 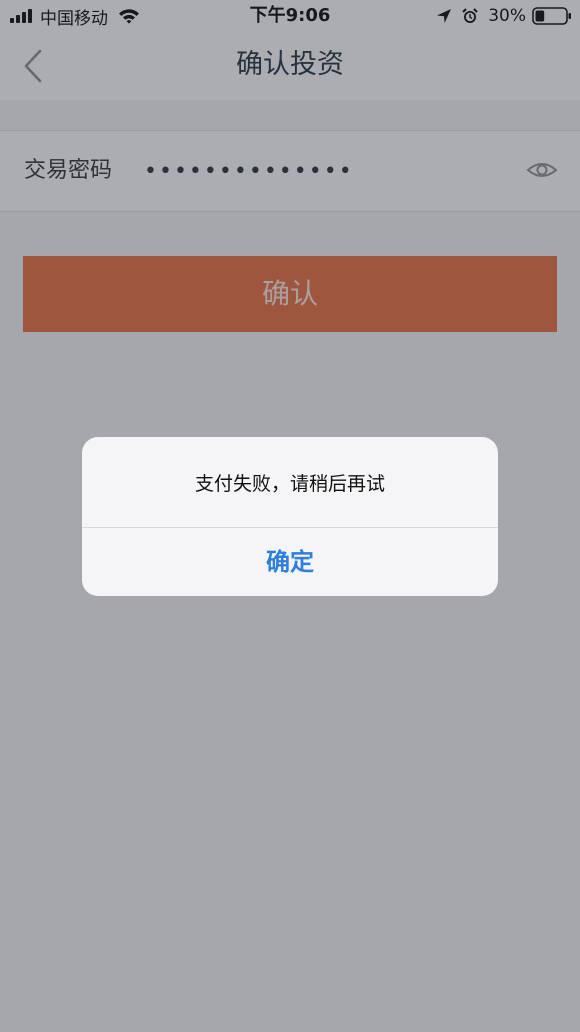 I want to click on alert-dialog: 支付失败，请稍后再试 确定, so click(x=290, y=516).